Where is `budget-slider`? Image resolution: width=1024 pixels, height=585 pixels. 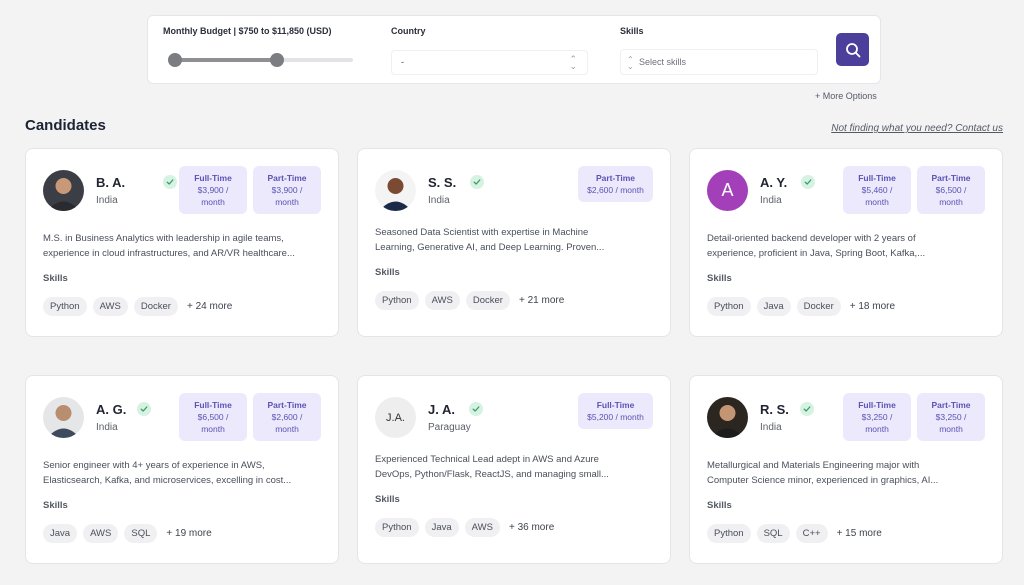
budget-slider is located at coordinates (260, 60).